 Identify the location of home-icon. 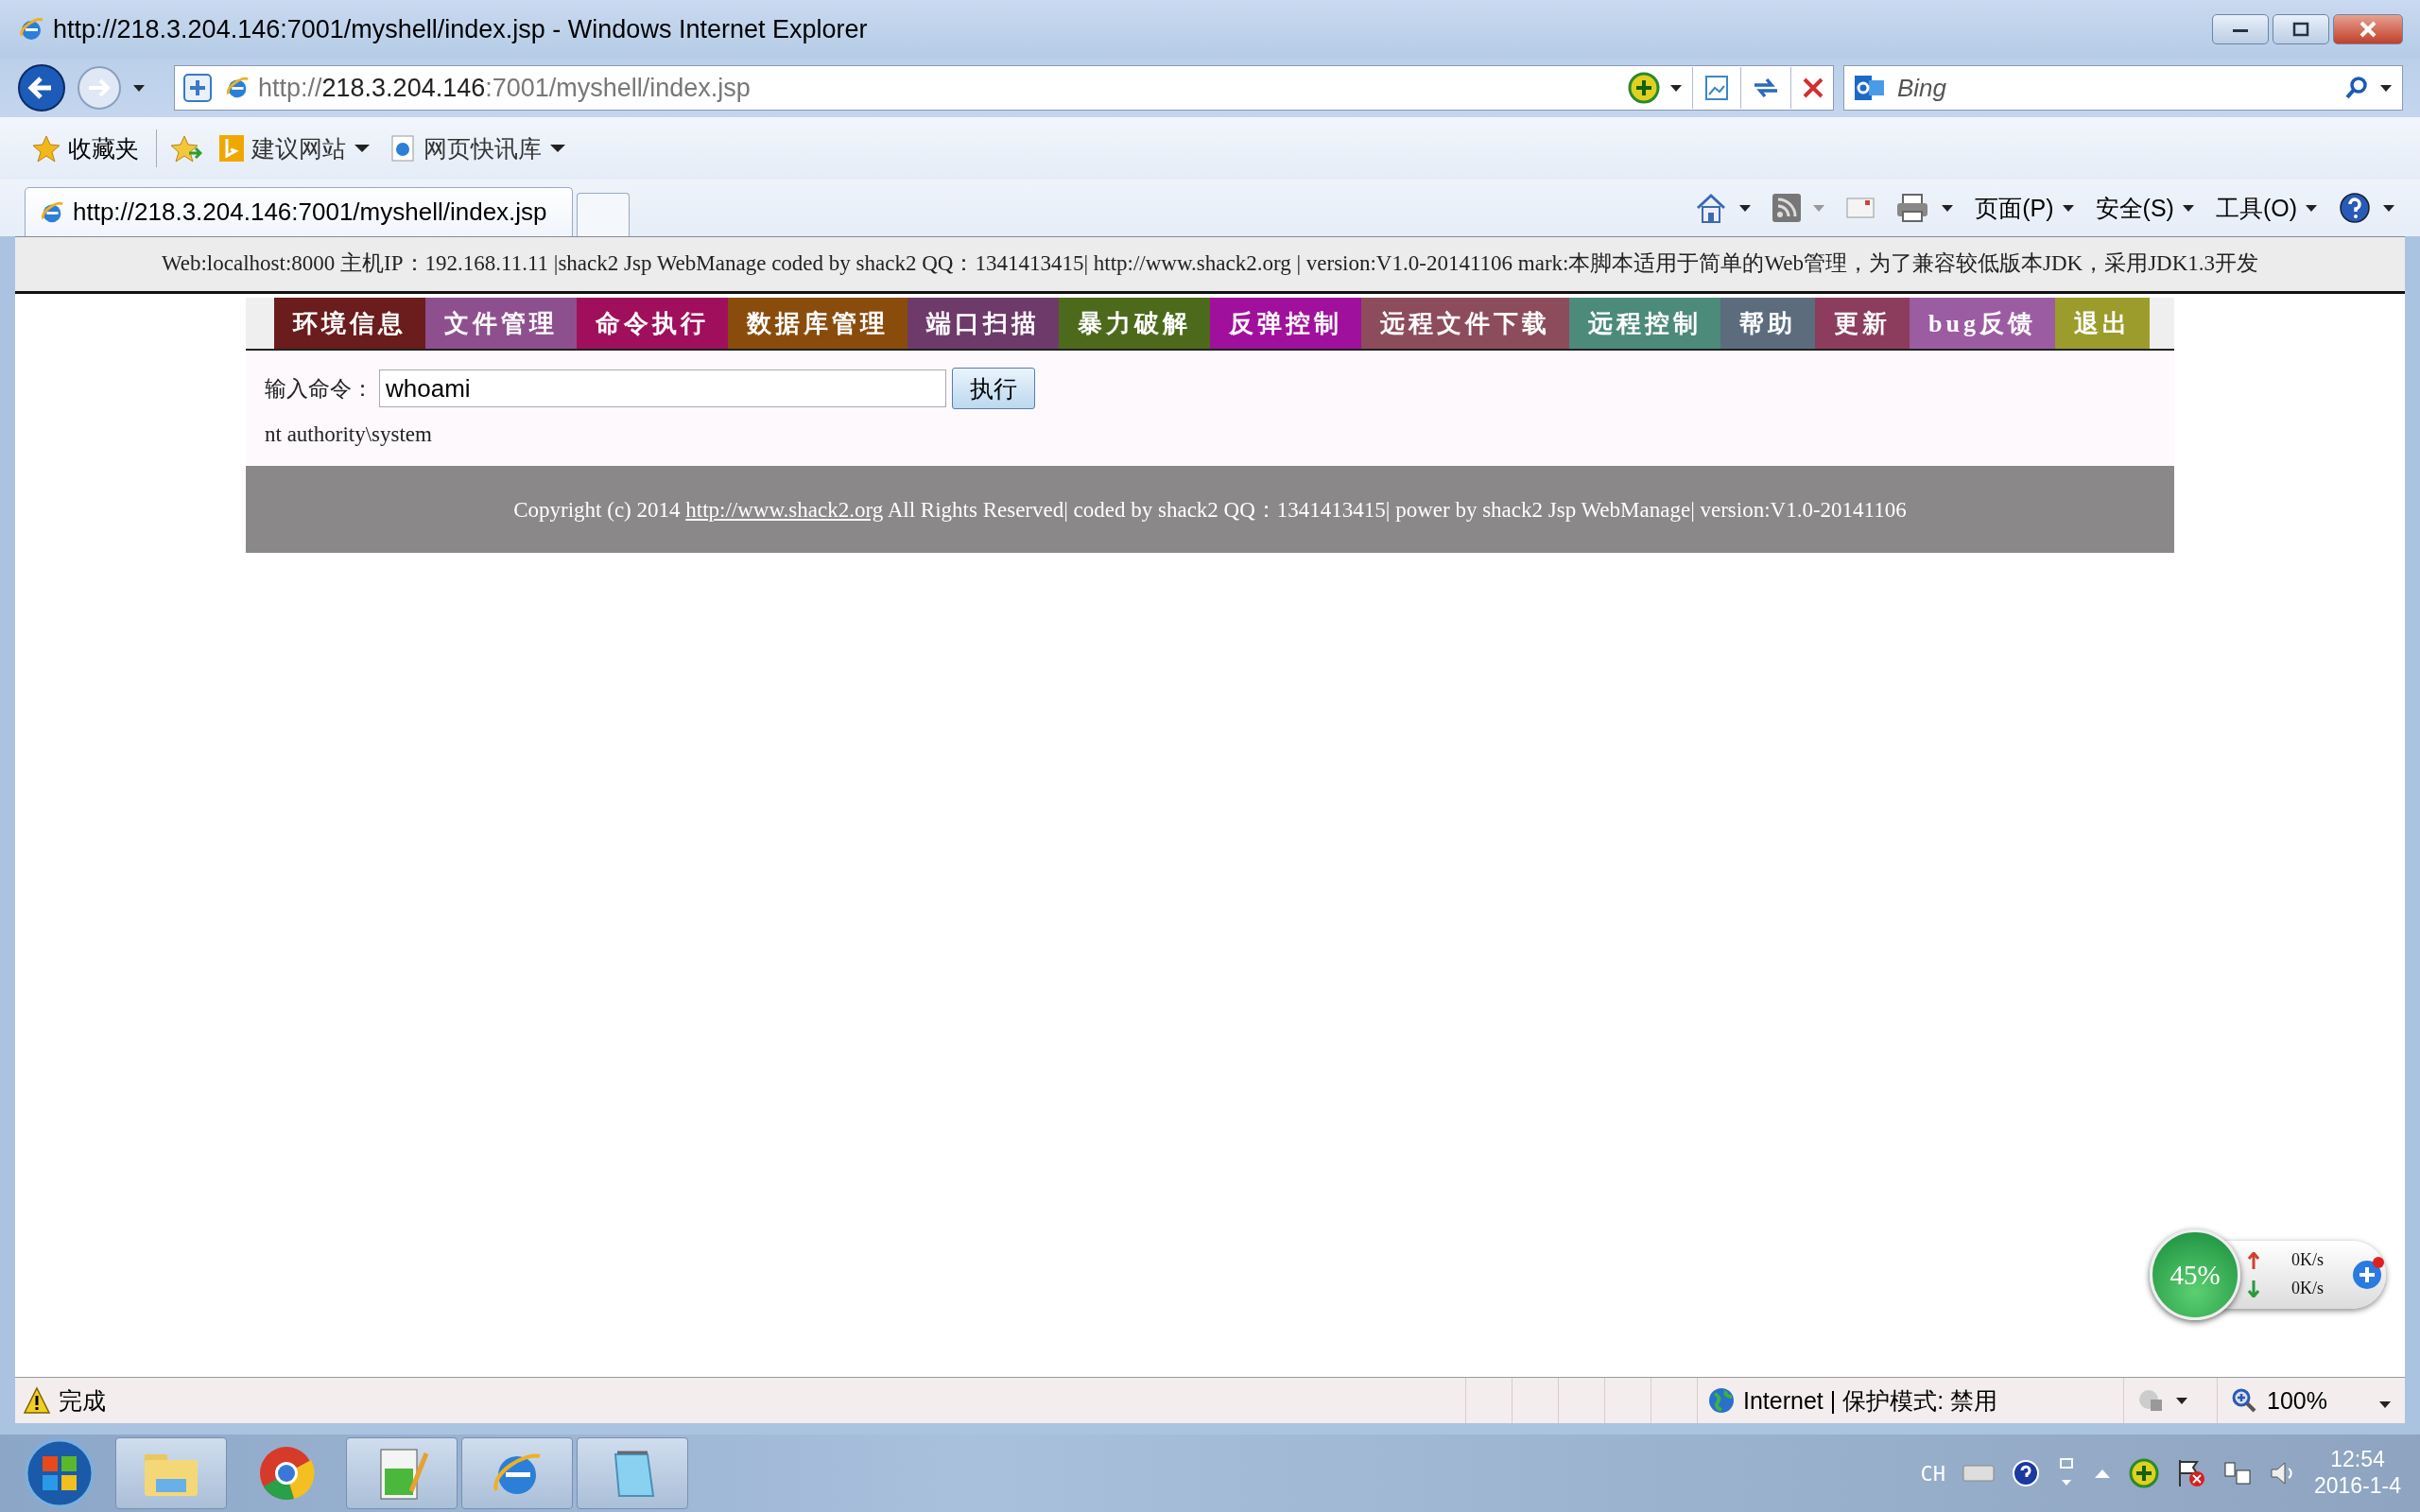
(1711, 208).